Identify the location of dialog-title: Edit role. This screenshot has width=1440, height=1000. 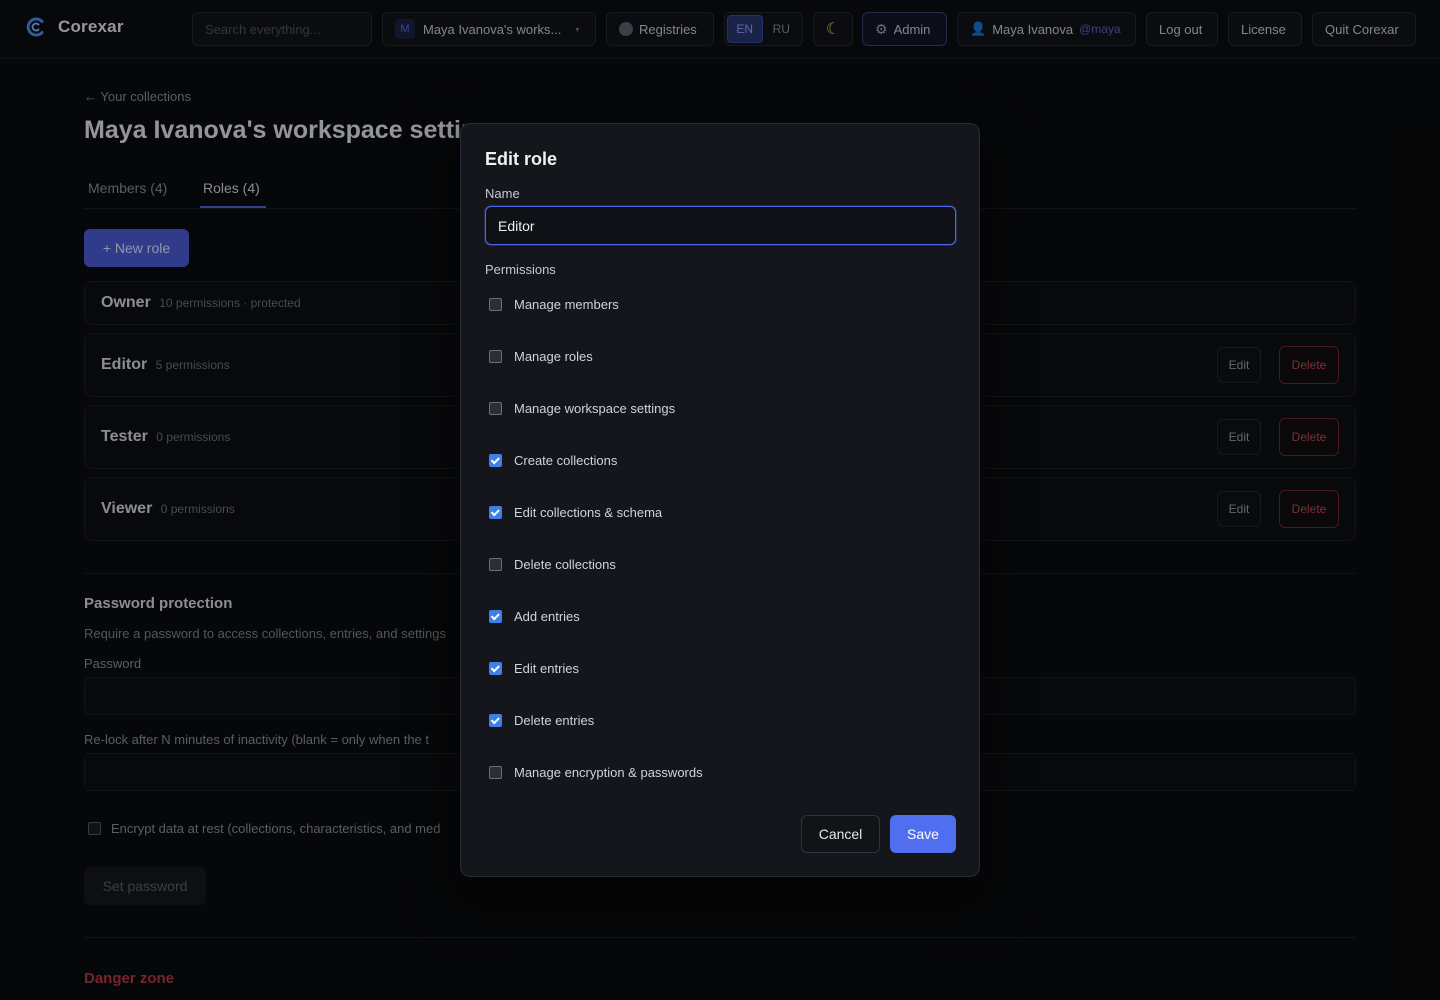
(521, 159).